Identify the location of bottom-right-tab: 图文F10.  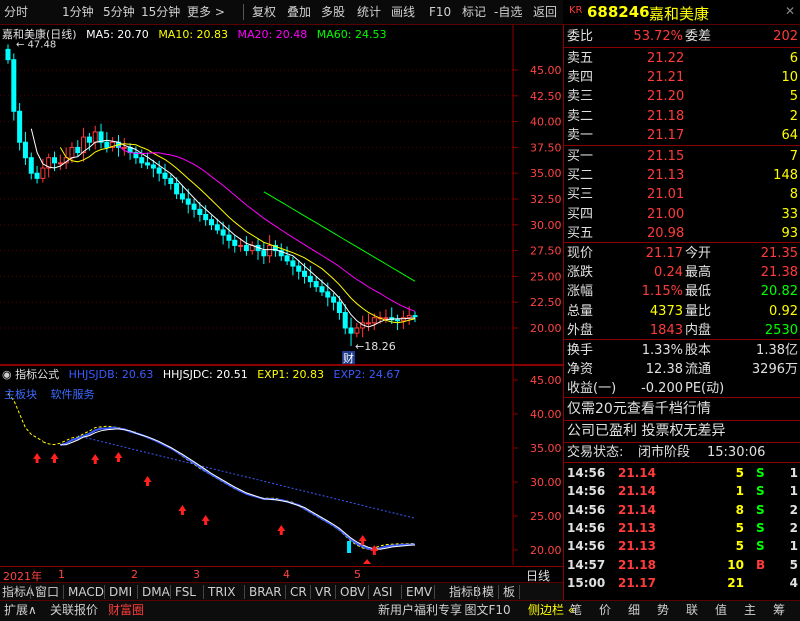
(488, 610).